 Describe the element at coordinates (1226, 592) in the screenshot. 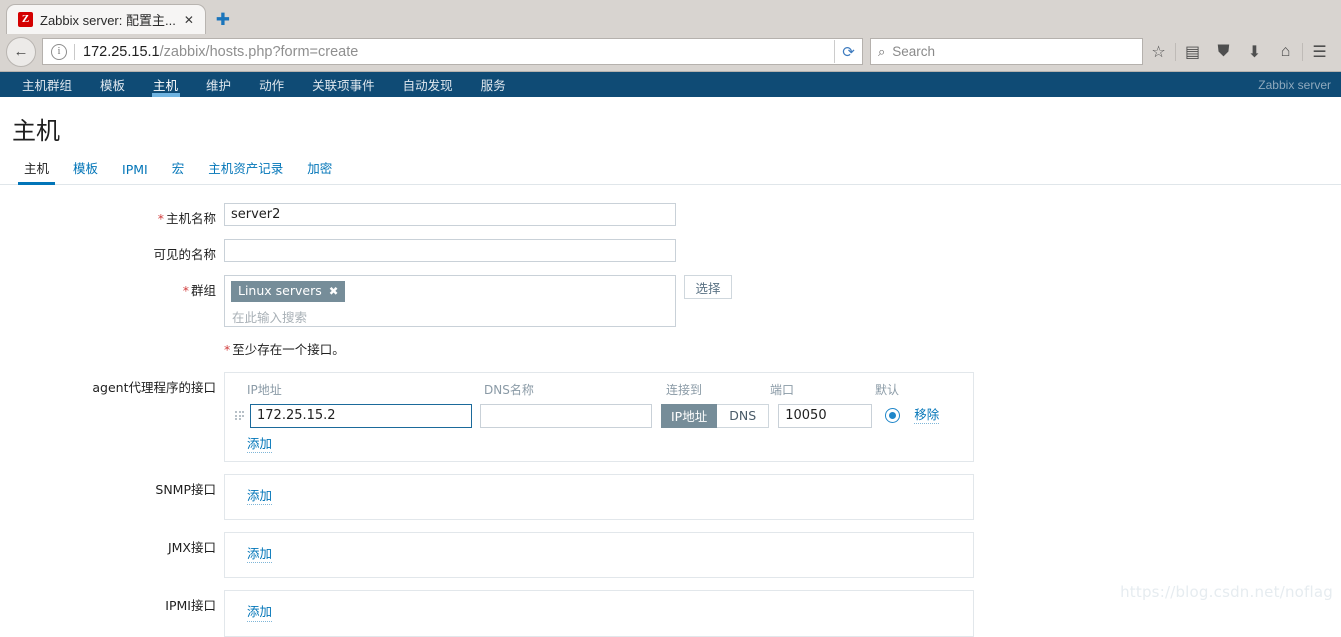

I see `watermark: https://blog.csdn.net/noflag` at that location.